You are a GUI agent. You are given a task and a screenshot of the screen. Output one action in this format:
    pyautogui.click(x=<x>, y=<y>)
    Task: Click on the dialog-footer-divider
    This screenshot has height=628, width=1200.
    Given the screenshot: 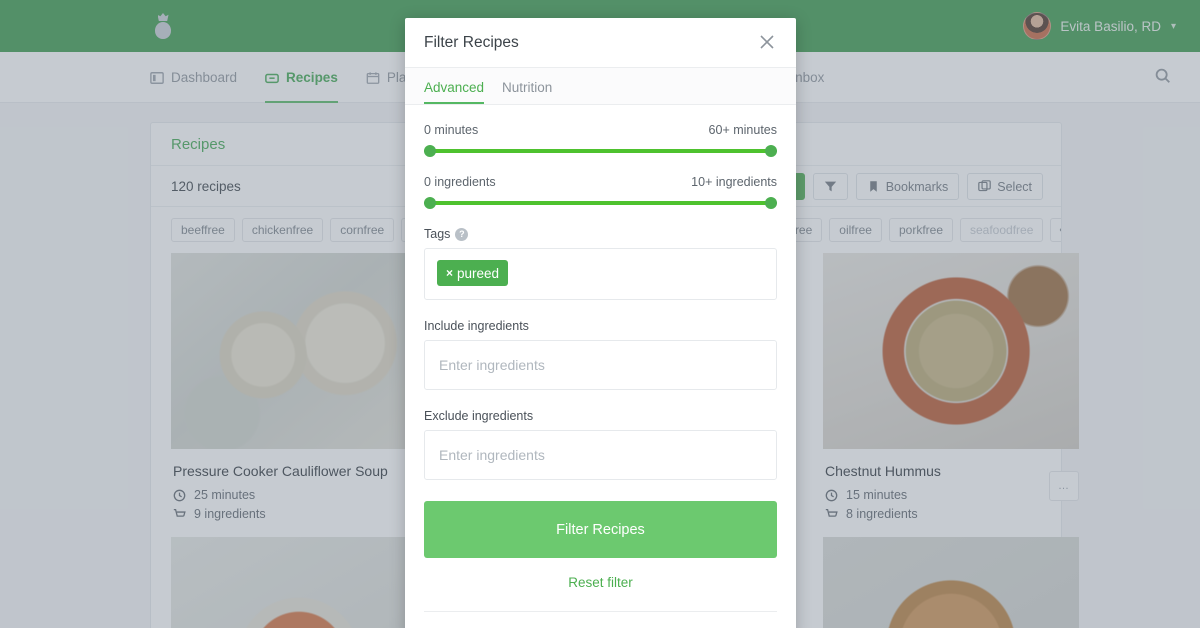 What is the action you would take?
    pyautogui.click(x=600, y=611)
    